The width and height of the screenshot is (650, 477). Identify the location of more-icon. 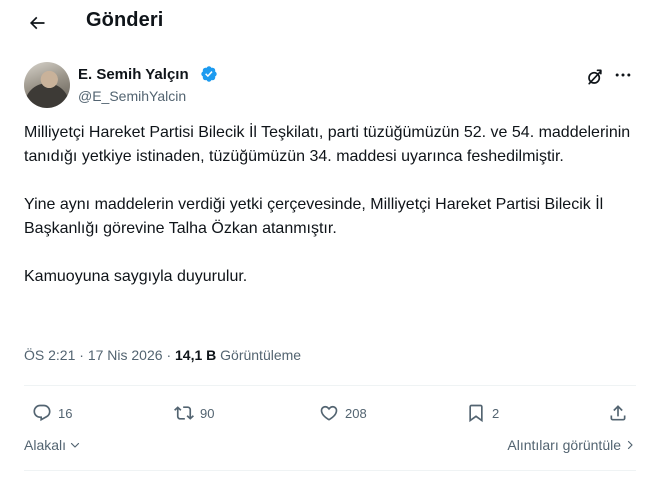
(623, 75).